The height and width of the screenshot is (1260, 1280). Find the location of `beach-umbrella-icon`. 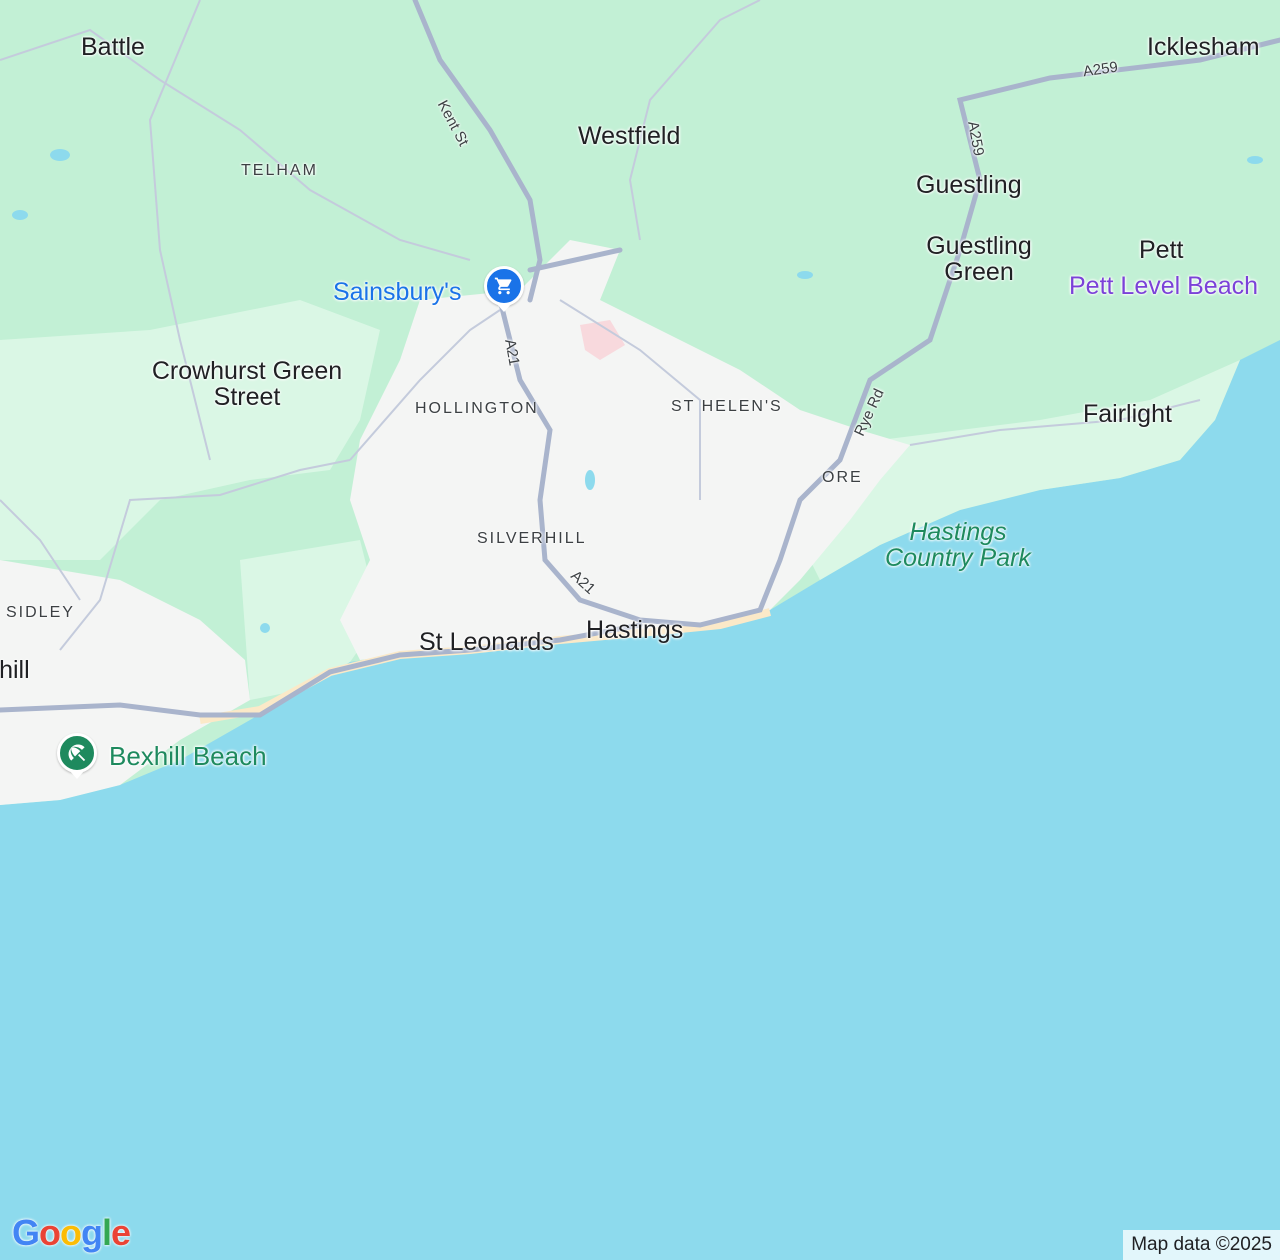

beach-umbrella-icon is located at coordinates (77, 753).